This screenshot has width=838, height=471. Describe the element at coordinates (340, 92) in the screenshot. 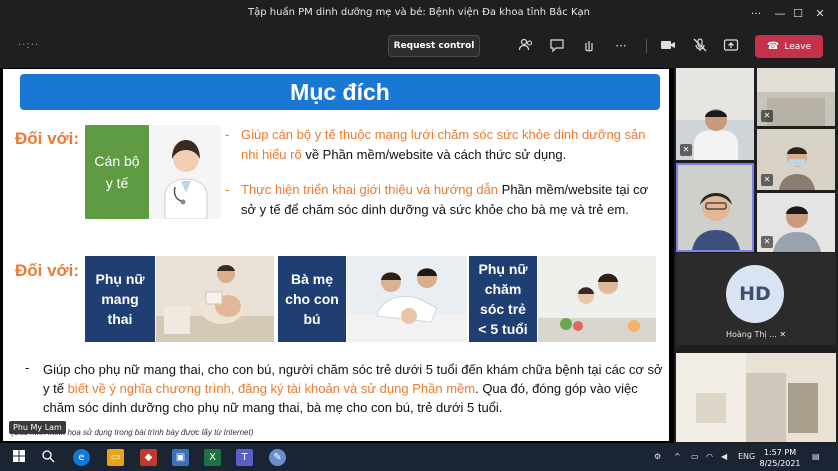

I see `slide-title: Mục đích` at that location.